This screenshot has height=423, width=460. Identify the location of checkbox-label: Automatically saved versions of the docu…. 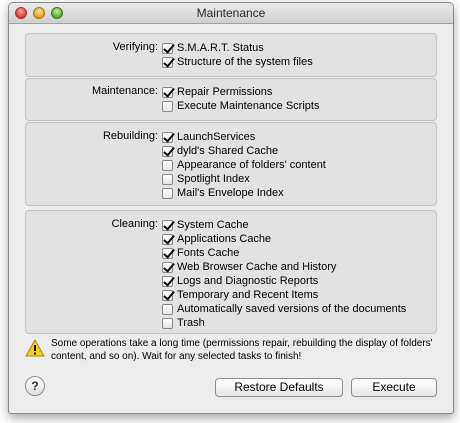
(292, 309).